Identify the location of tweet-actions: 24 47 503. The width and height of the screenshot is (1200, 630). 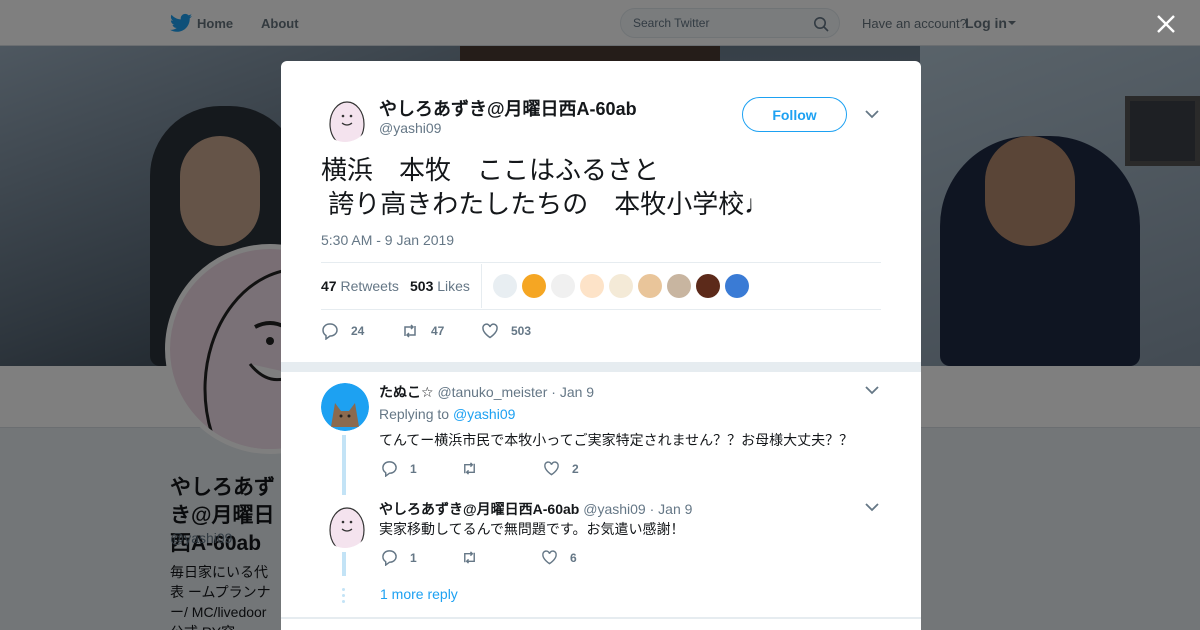
(601, 331).